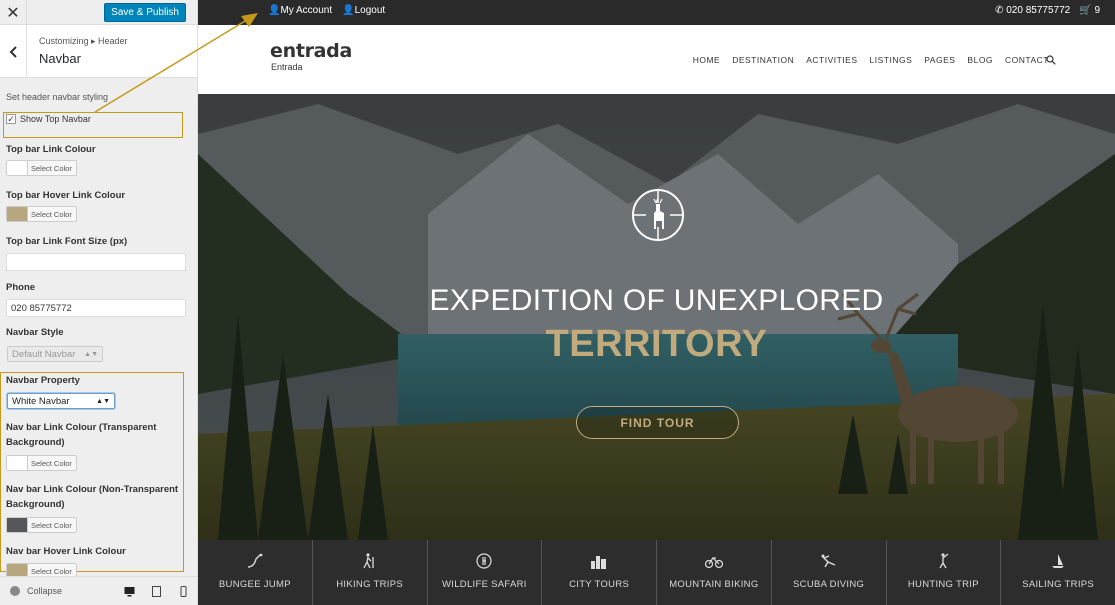  I want to click on bike-icon, so click(713, 563).